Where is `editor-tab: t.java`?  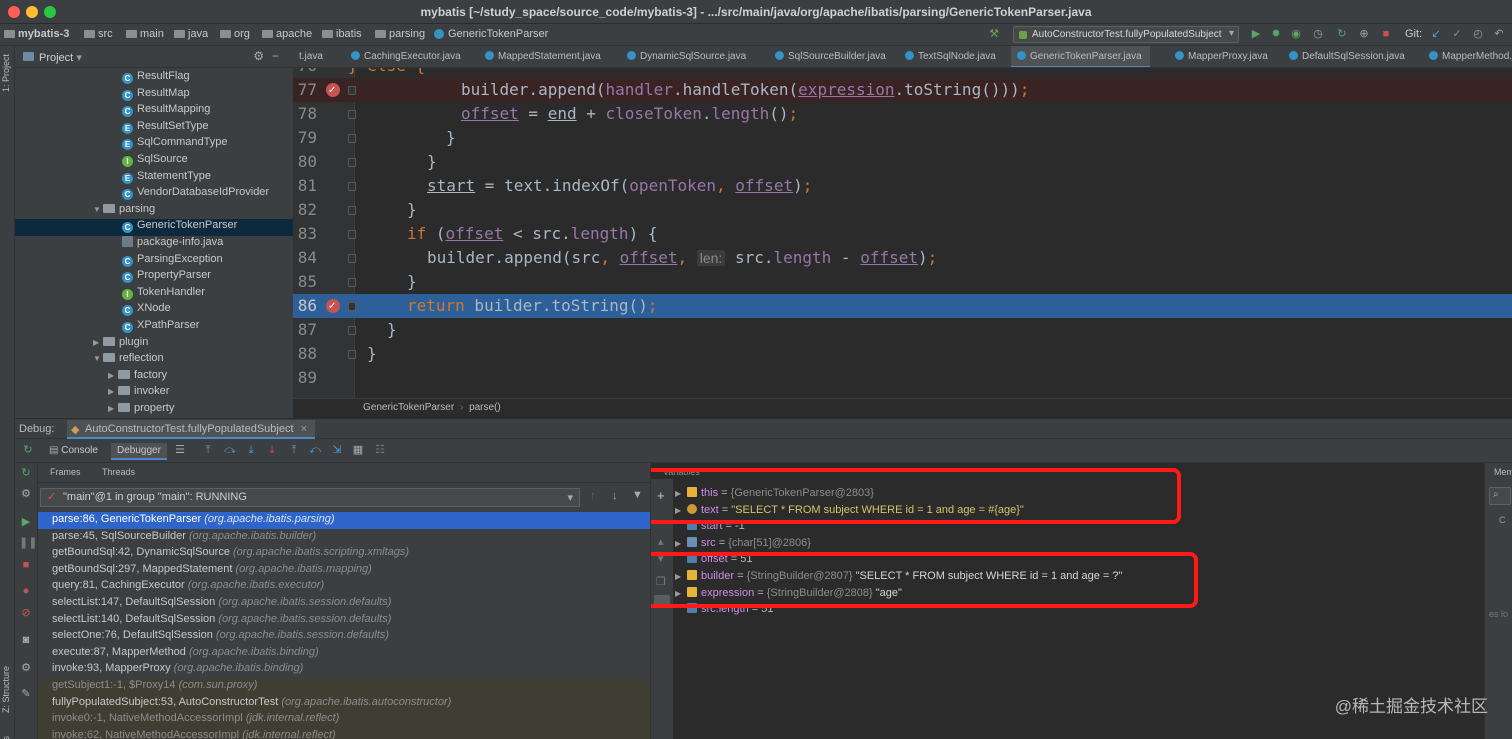 editor-tab: t.java is located at coordinates (312, 56).